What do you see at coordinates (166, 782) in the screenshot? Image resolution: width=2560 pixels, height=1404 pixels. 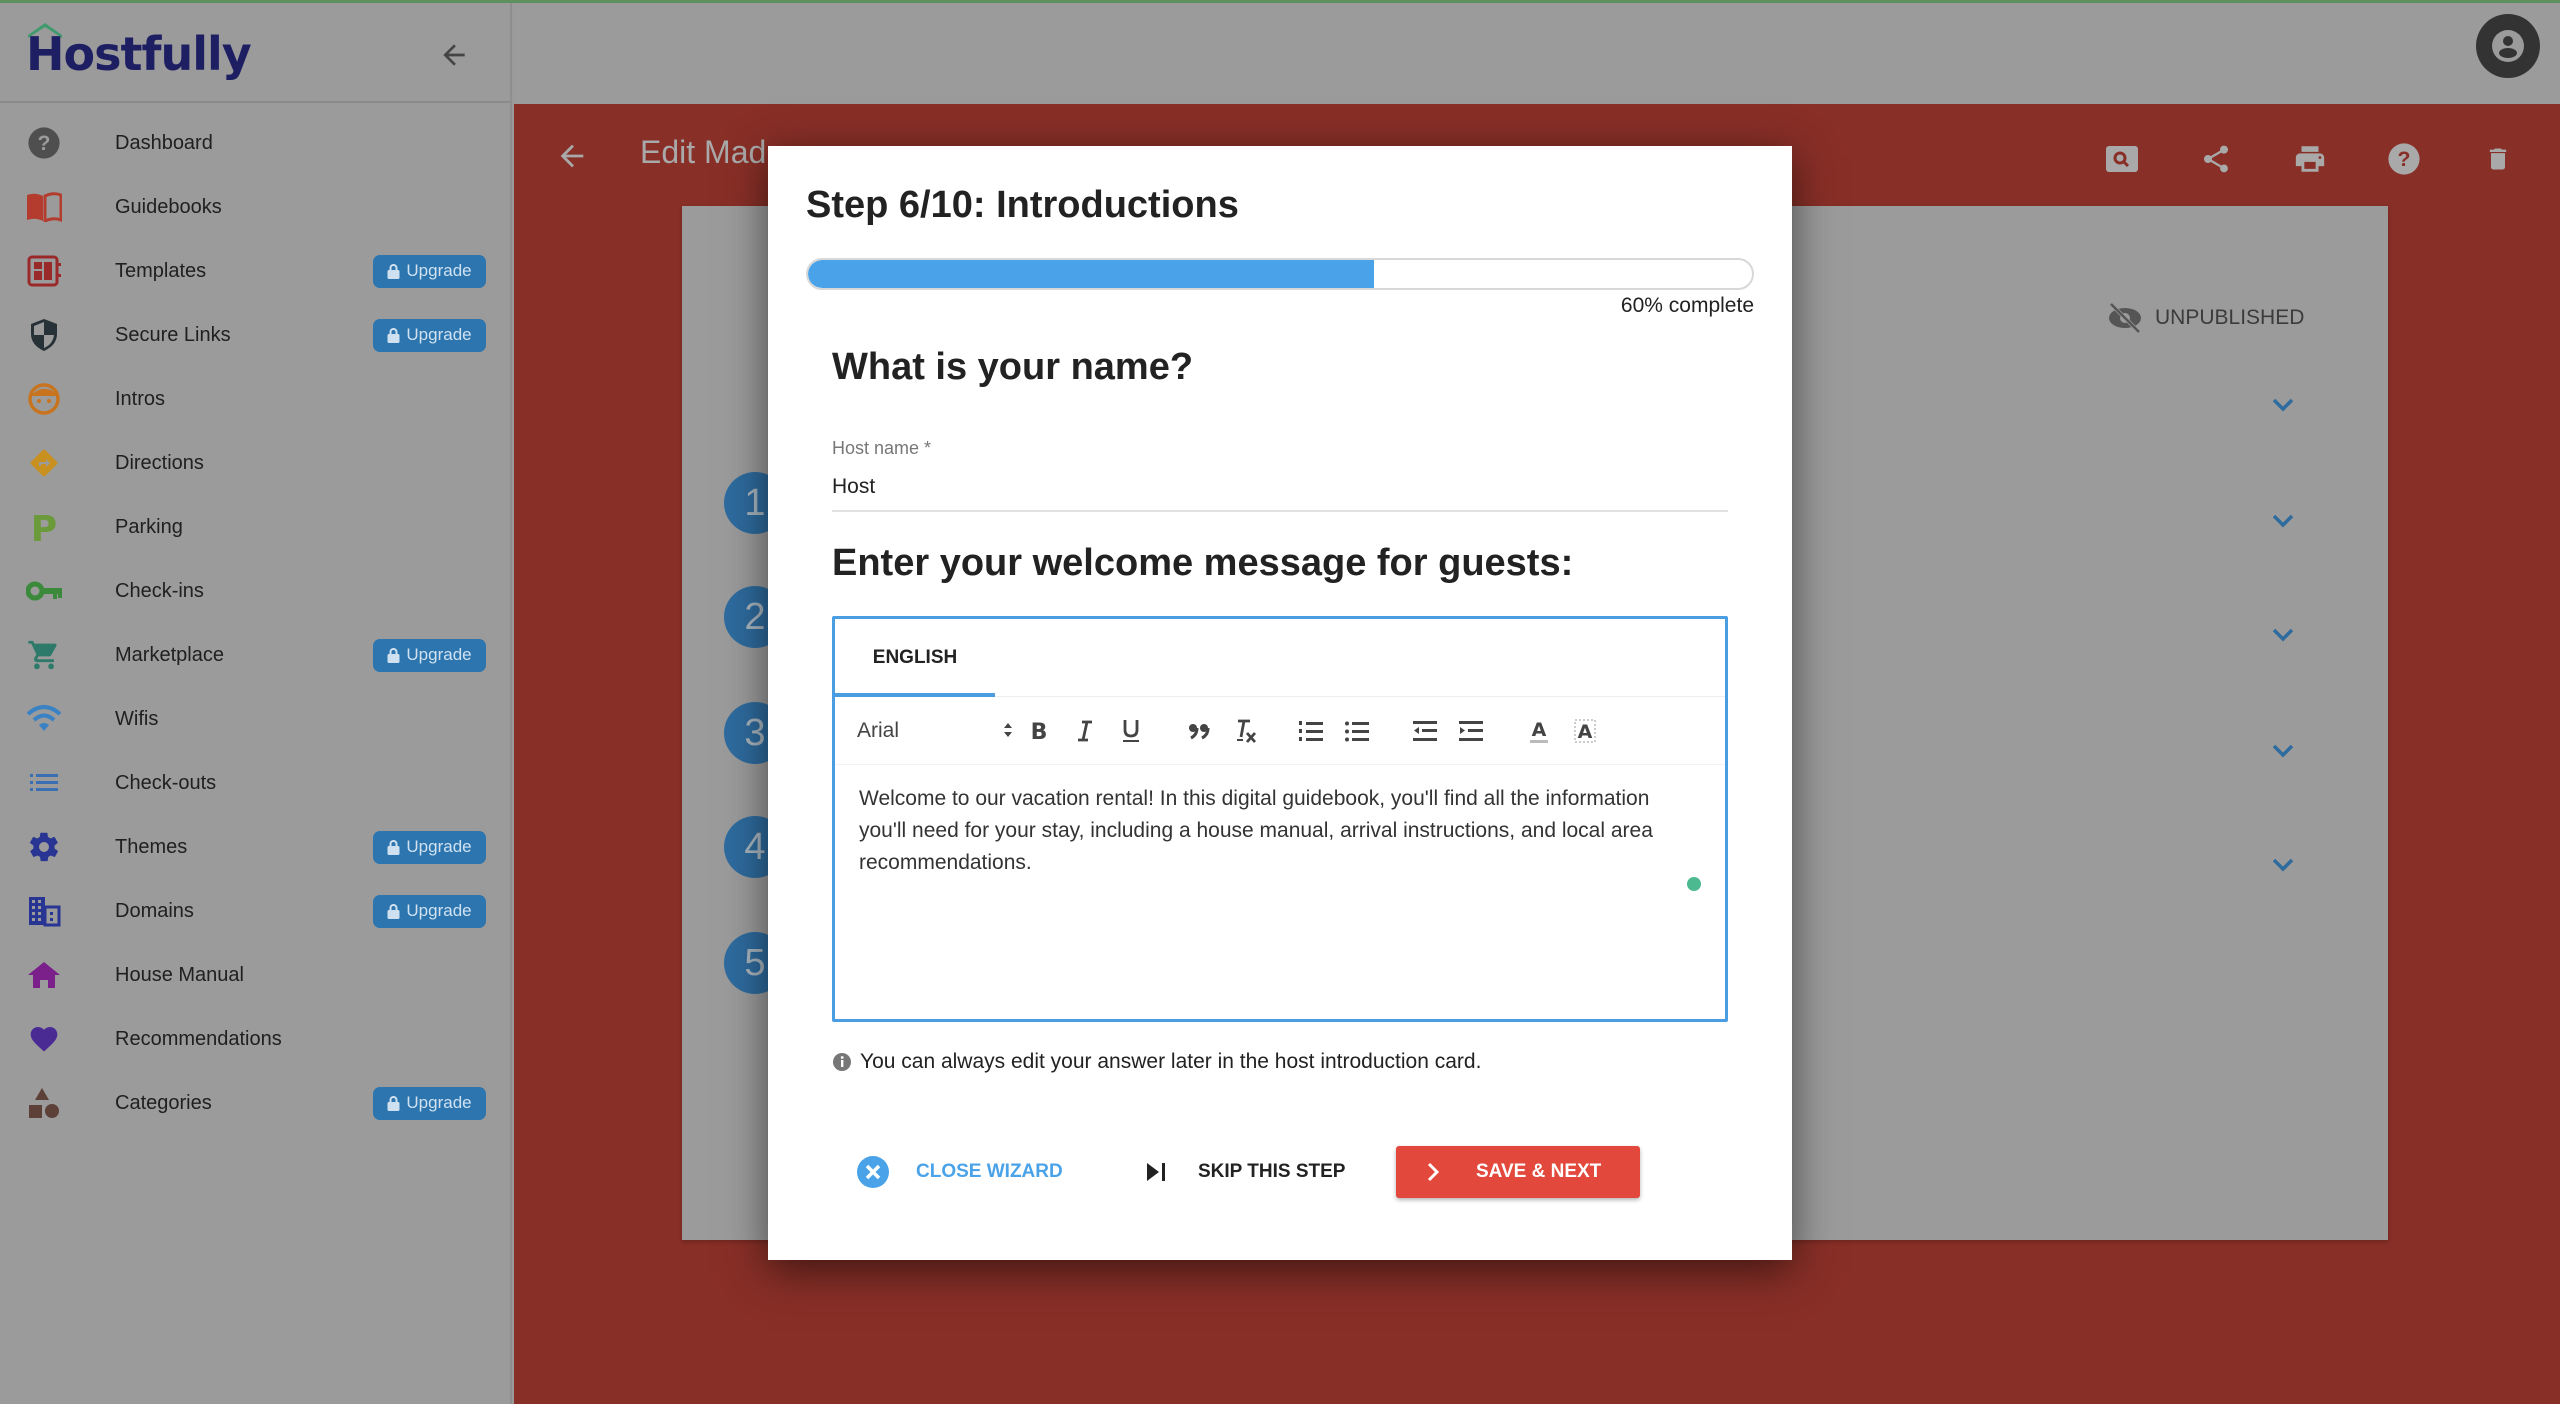 I see `sidebar-item-label: Check-outs` at bounding box center [166, 782].